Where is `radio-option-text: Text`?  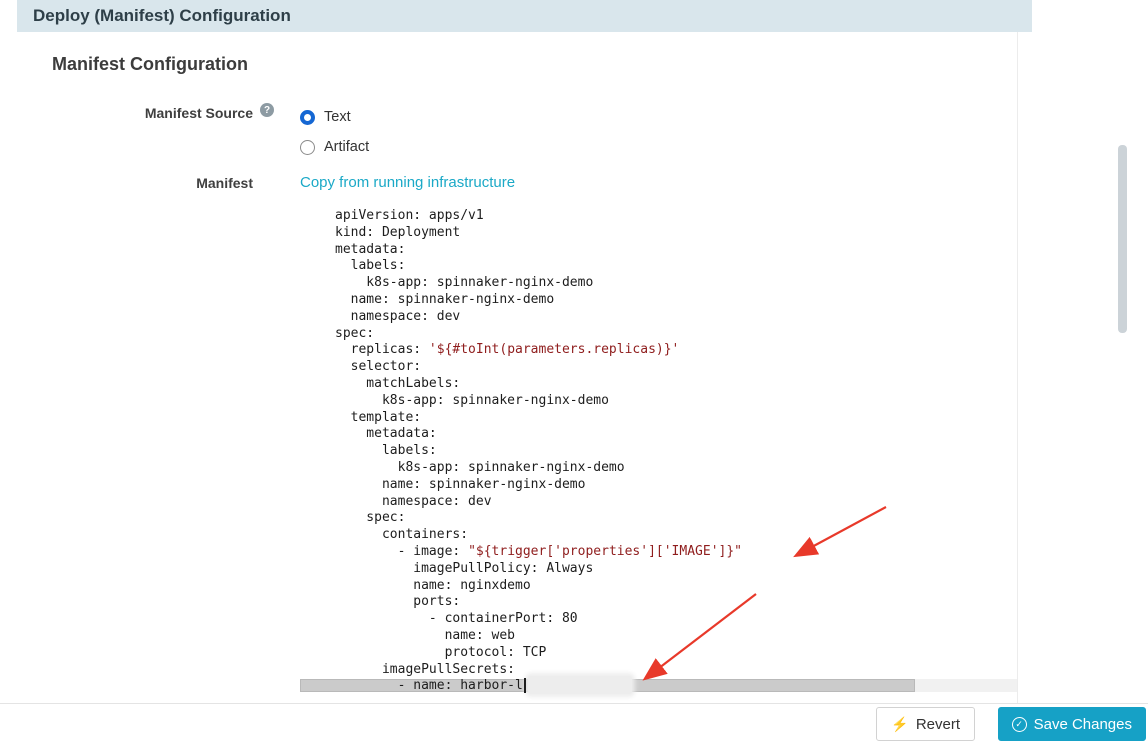
radio-option-text: Text is located at coordinates (334, 117).